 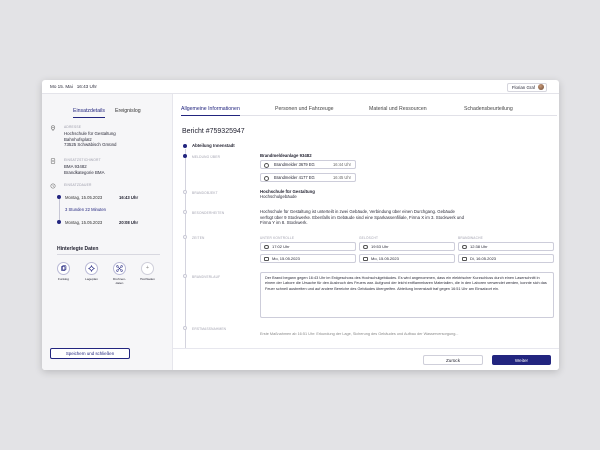 I want to click on alarm-label: MELDUNG ÜBER, so click(x=206, y=157).